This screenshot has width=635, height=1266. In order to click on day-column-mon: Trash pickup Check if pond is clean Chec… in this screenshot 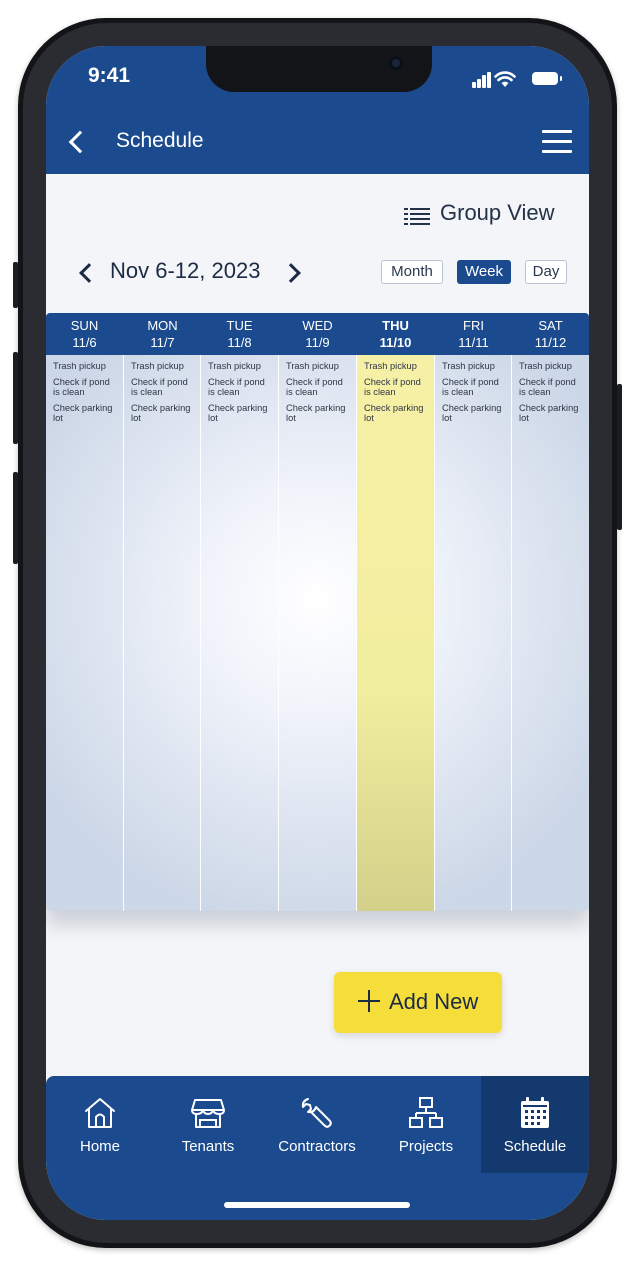, I will do `click(162, 633)`.